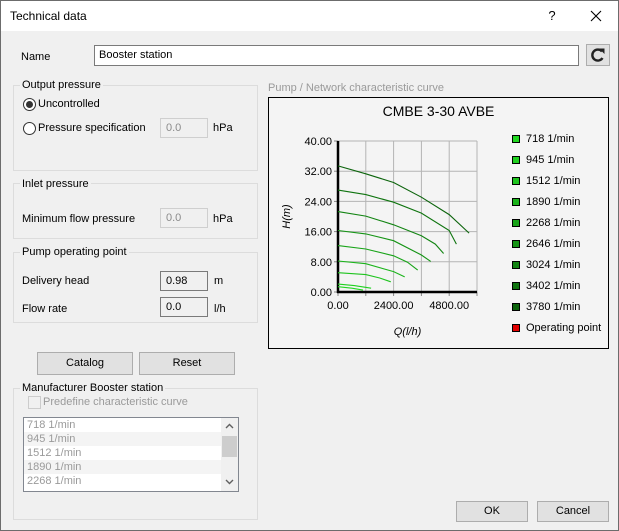 This screenshot has width=619, height=531. What do you see at coordinates (61, 85) in the screenshot?
I see `output-pressure-title: Output pressure` at bounding box center [61, 85].